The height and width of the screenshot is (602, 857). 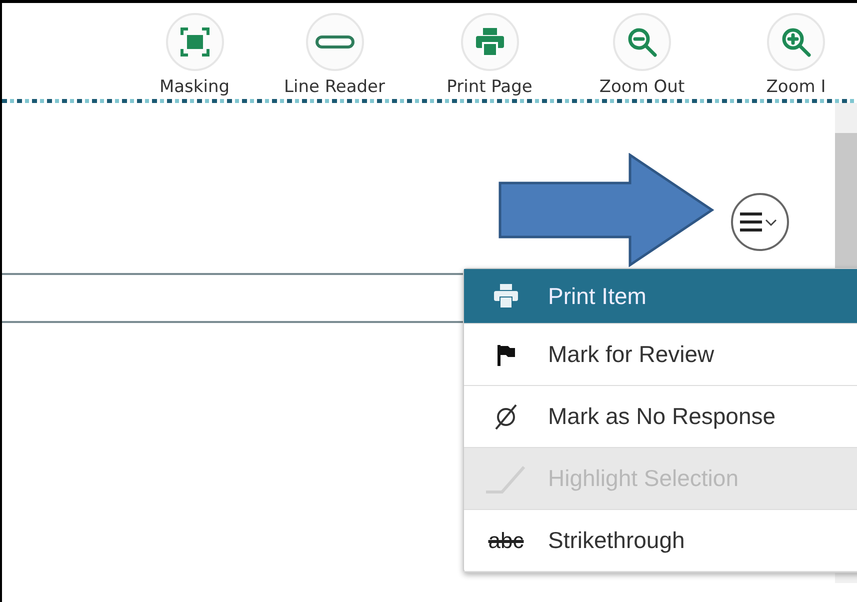 What do you see at coordinates (506, 355) in the screenshot?
I see `flag-icon` at bounding box center [506, 355].